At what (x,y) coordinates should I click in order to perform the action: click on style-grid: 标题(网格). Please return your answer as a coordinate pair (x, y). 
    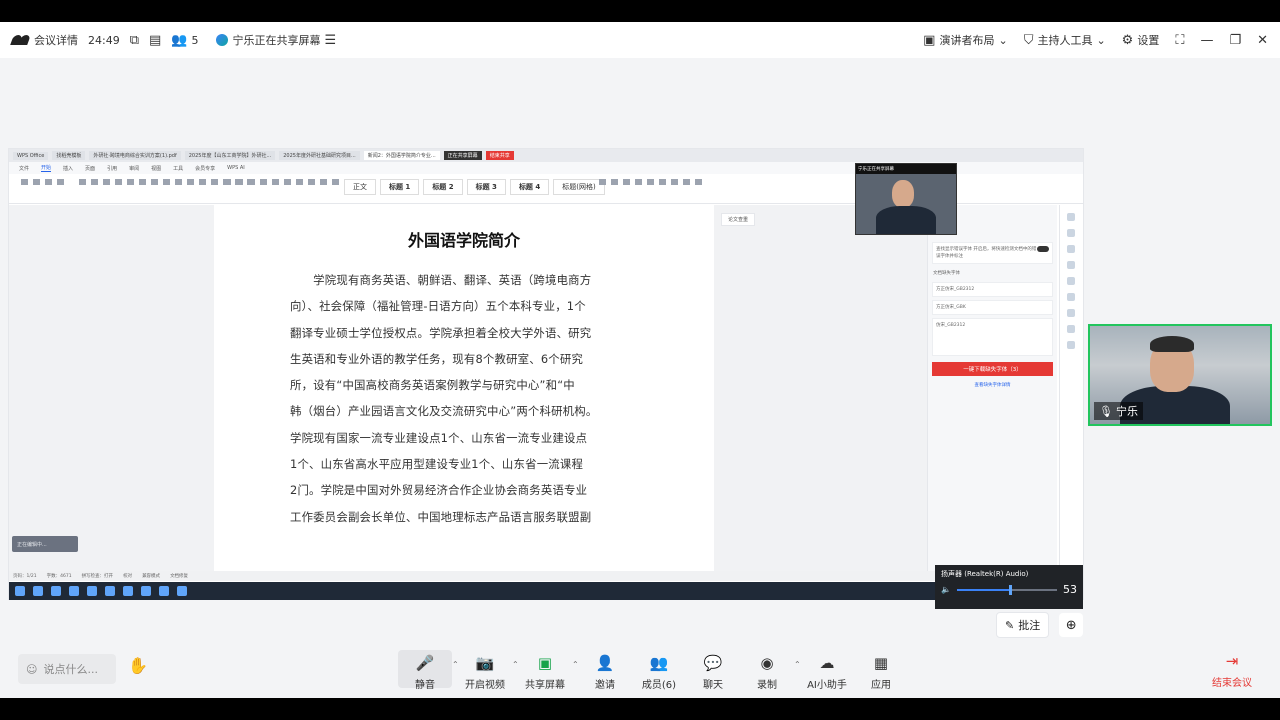
    Looking at the image, I should click on (579, 187).